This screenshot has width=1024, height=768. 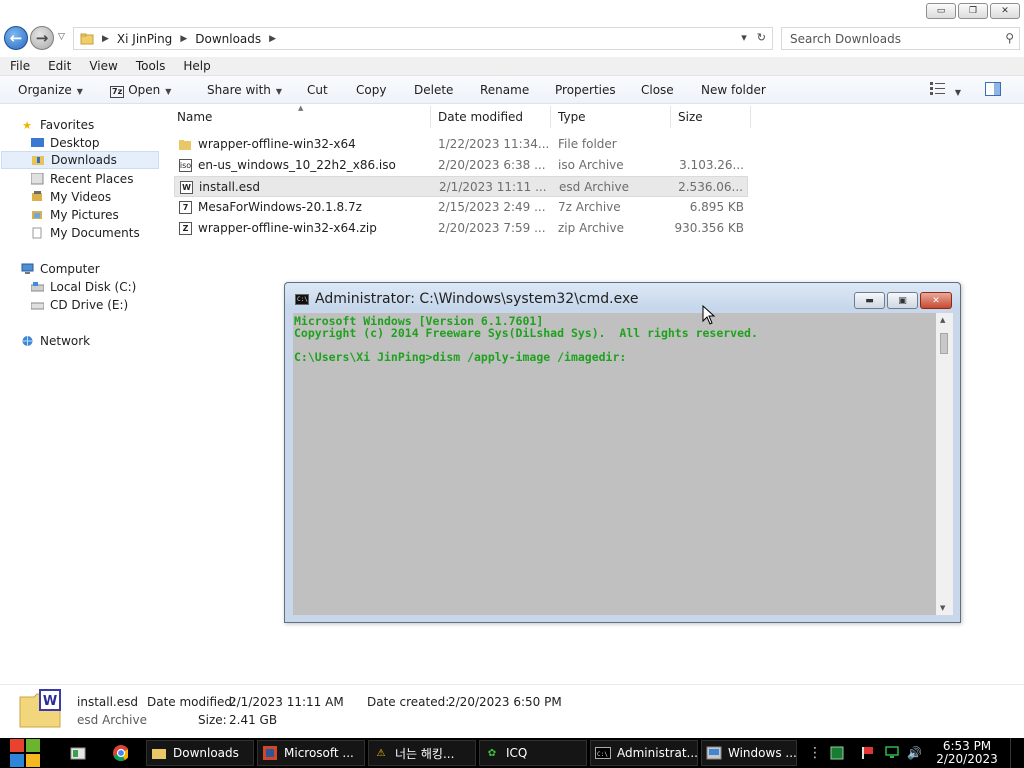 I want to click on close-command-button: Close, so click(x=657, y=90).